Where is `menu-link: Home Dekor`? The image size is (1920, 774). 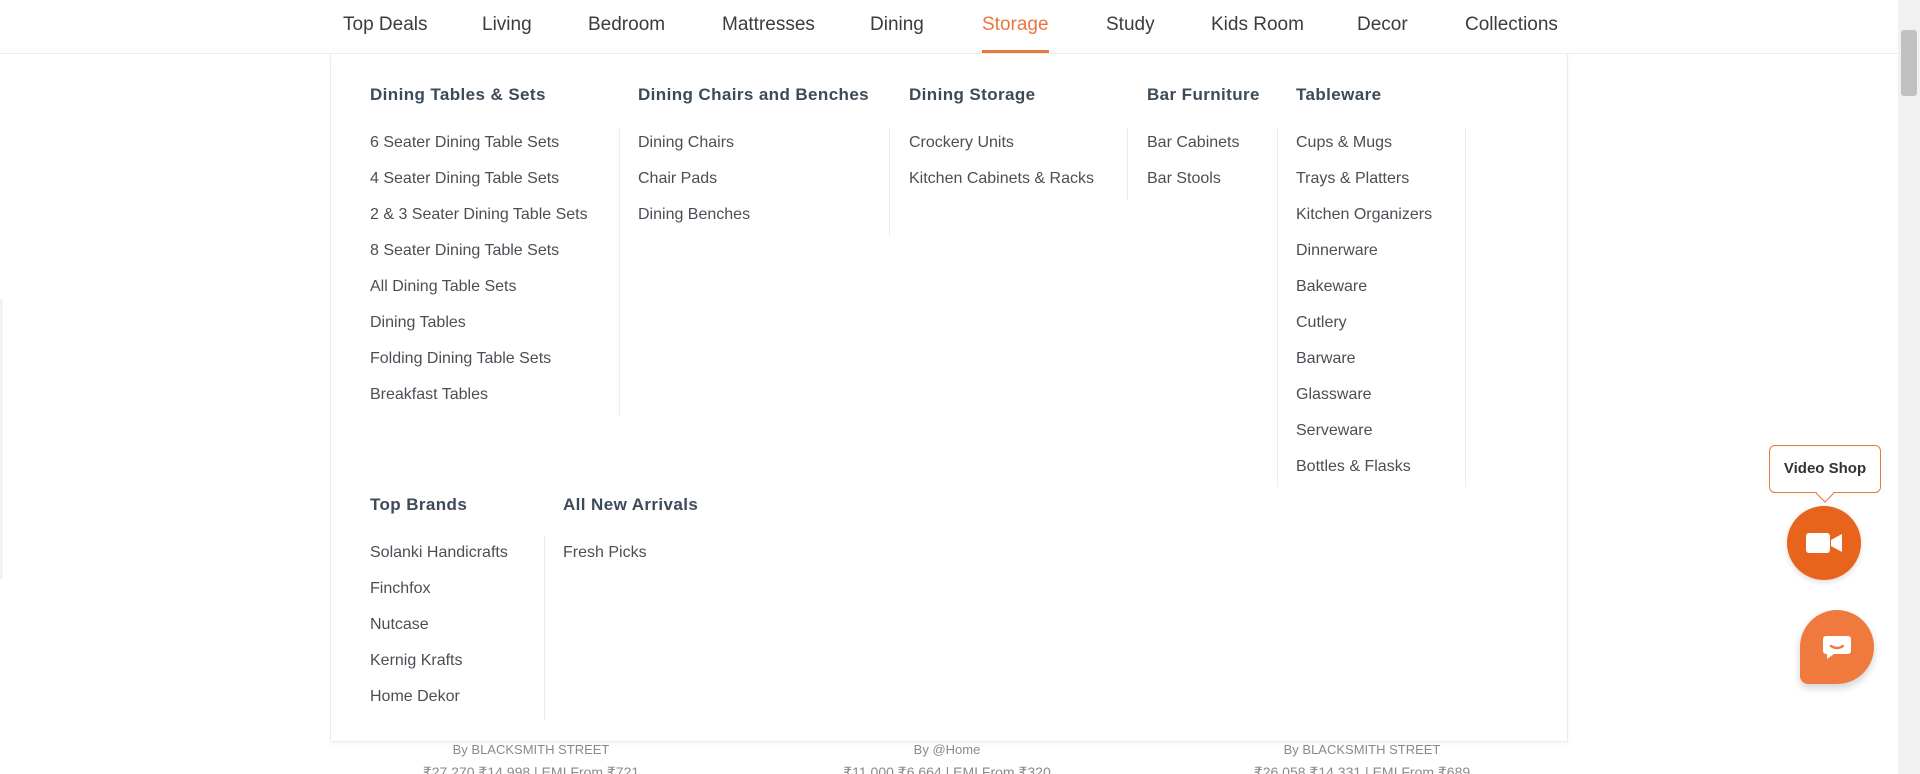 menu-link: Home Dekor is located at coordinates (439, 697).